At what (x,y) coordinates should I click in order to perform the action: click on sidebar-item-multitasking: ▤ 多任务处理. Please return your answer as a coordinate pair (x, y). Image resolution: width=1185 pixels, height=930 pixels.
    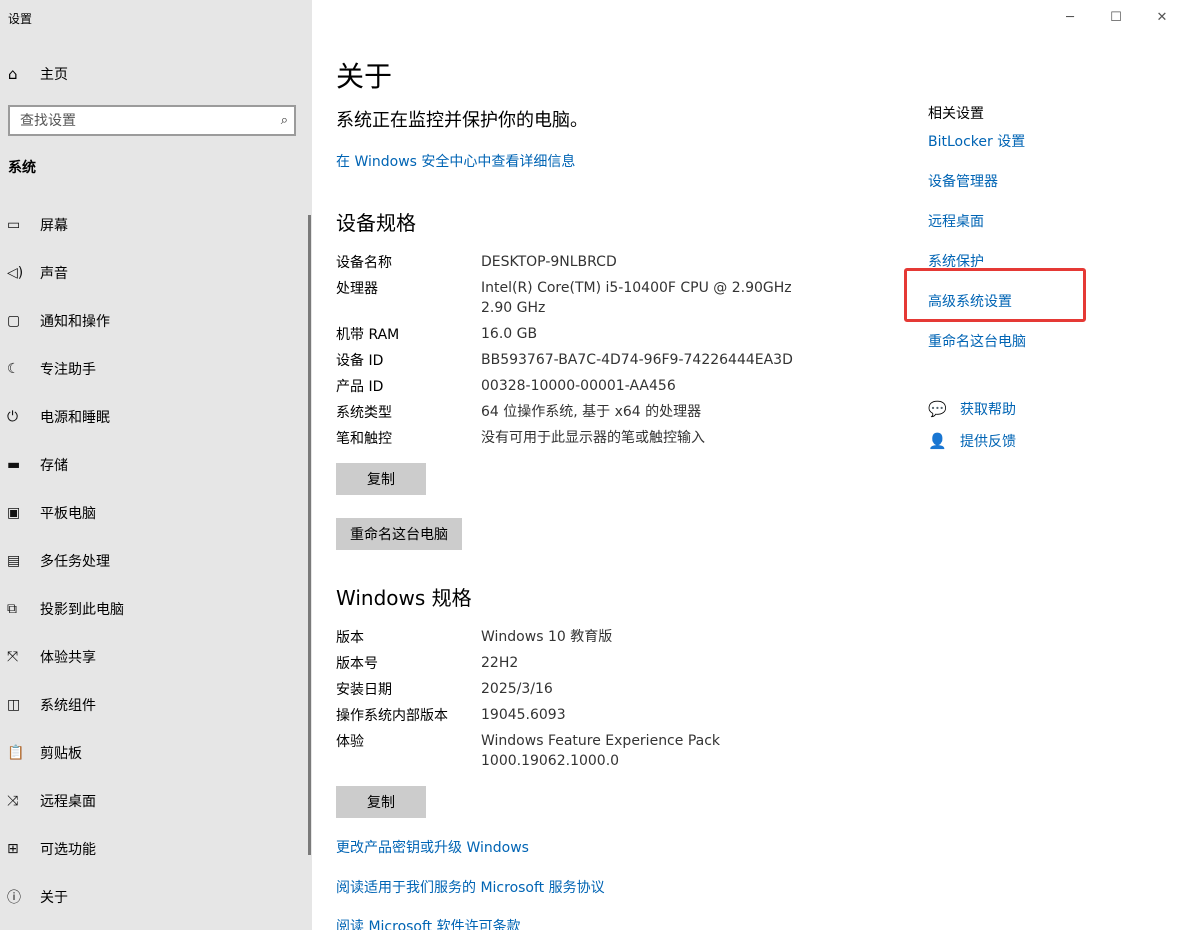
    Looking at the image, I should click on (156, 561).